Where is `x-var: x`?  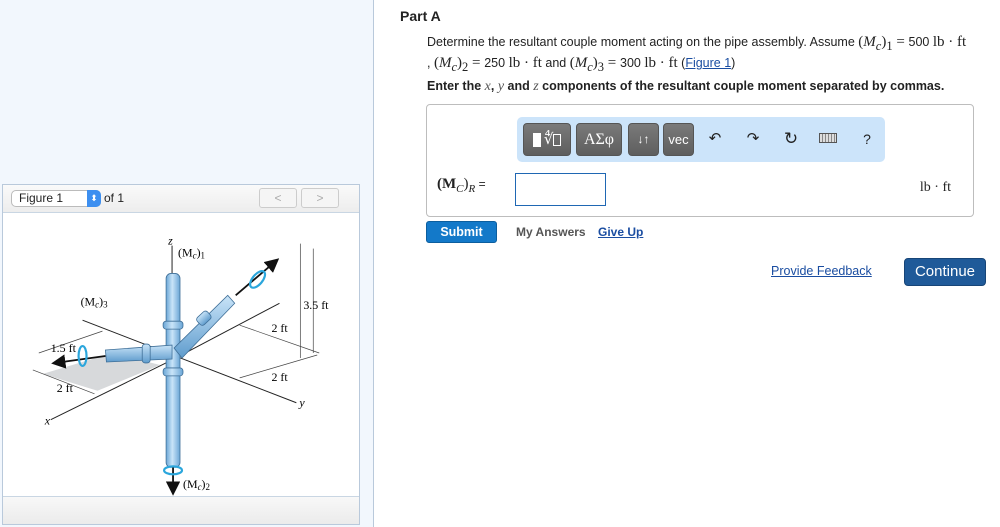 x-var: x is located at coordinates (487, 86).